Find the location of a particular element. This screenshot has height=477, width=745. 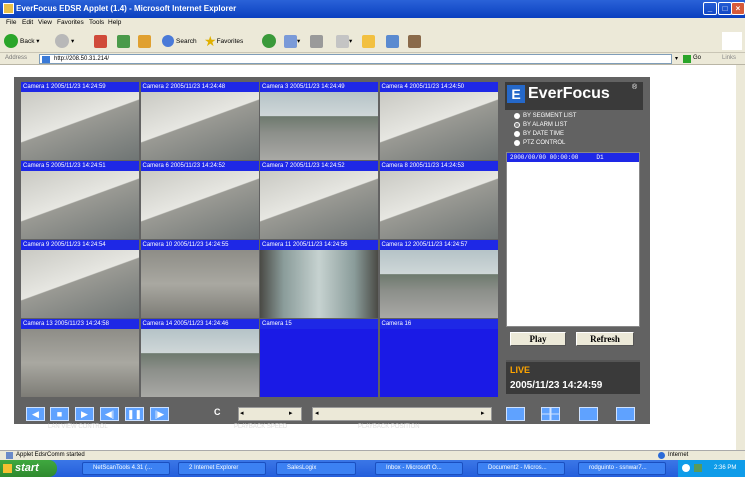

camera-label: Camera 8 2005/11/23 14:24:53 is located at coordinates (438, 166).